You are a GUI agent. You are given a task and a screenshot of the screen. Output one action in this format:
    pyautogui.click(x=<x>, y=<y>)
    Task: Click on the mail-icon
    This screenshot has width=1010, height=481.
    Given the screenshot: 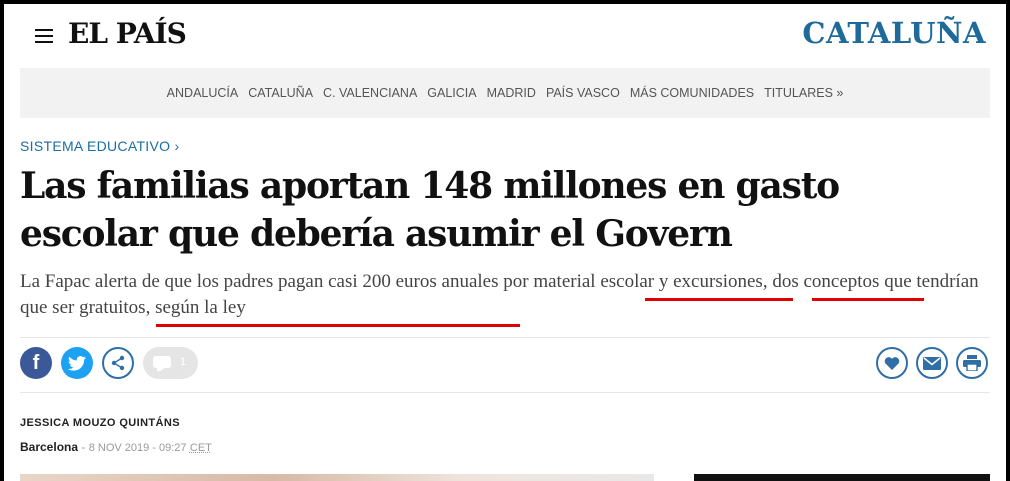 What is the action you would take?
    pyautogui.click(x=932, y=363)
    